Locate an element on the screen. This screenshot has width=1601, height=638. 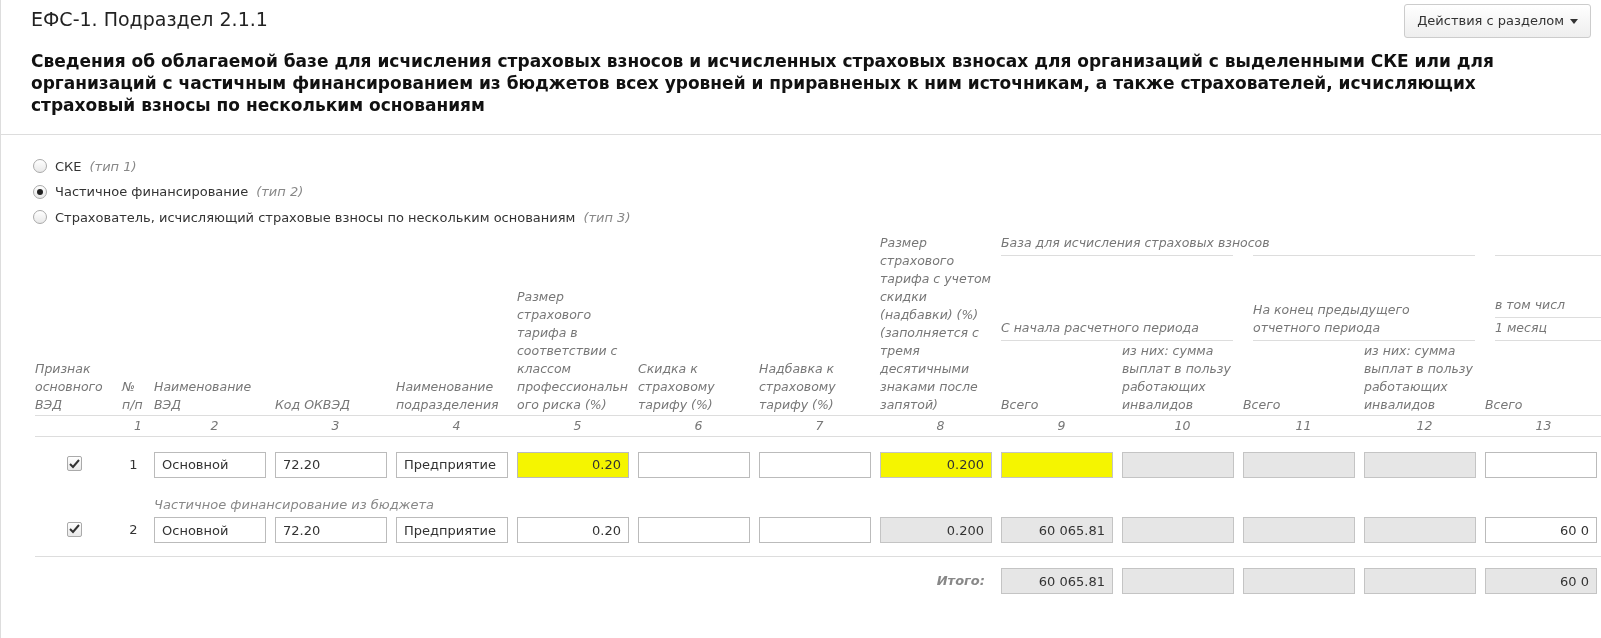
section-label: Частичное финансирование из бюджета is located at coordinates (294, 504).